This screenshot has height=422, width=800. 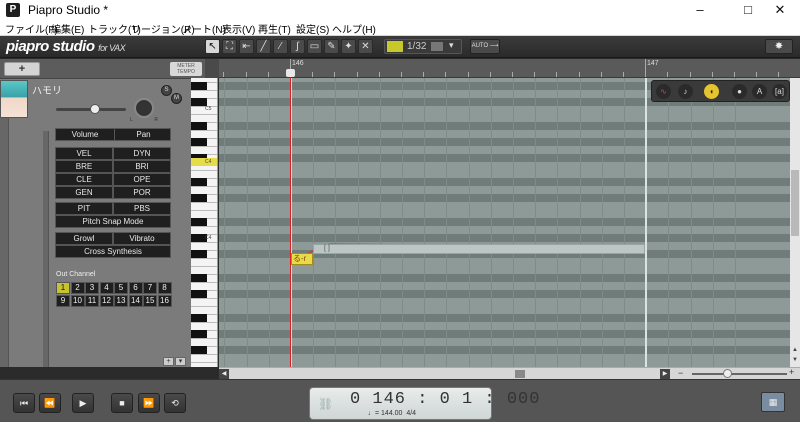 I want to click on position-display: ⛓ 0 146 : 0 1 : 000 ♩= 144.00 4/4, so click(x=424, y=403).